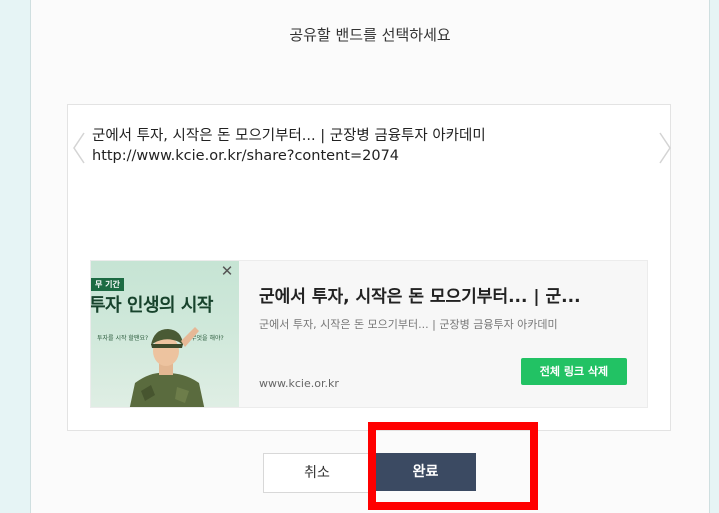 This screenshot has width=719, height=513. I want to click on preview-thumbnail: 무 기간 투자 인생의 시작 투자를 시작 할땐요? 무엇을 해야? ✕, so click(165, 334).